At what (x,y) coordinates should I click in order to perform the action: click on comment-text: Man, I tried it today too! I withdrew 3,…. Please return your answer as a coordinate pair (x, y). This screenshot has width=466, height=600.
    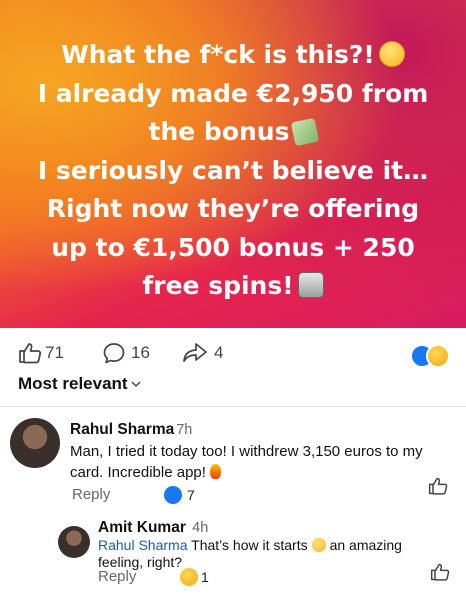
    Looking at the image, I should click on (262, 462).